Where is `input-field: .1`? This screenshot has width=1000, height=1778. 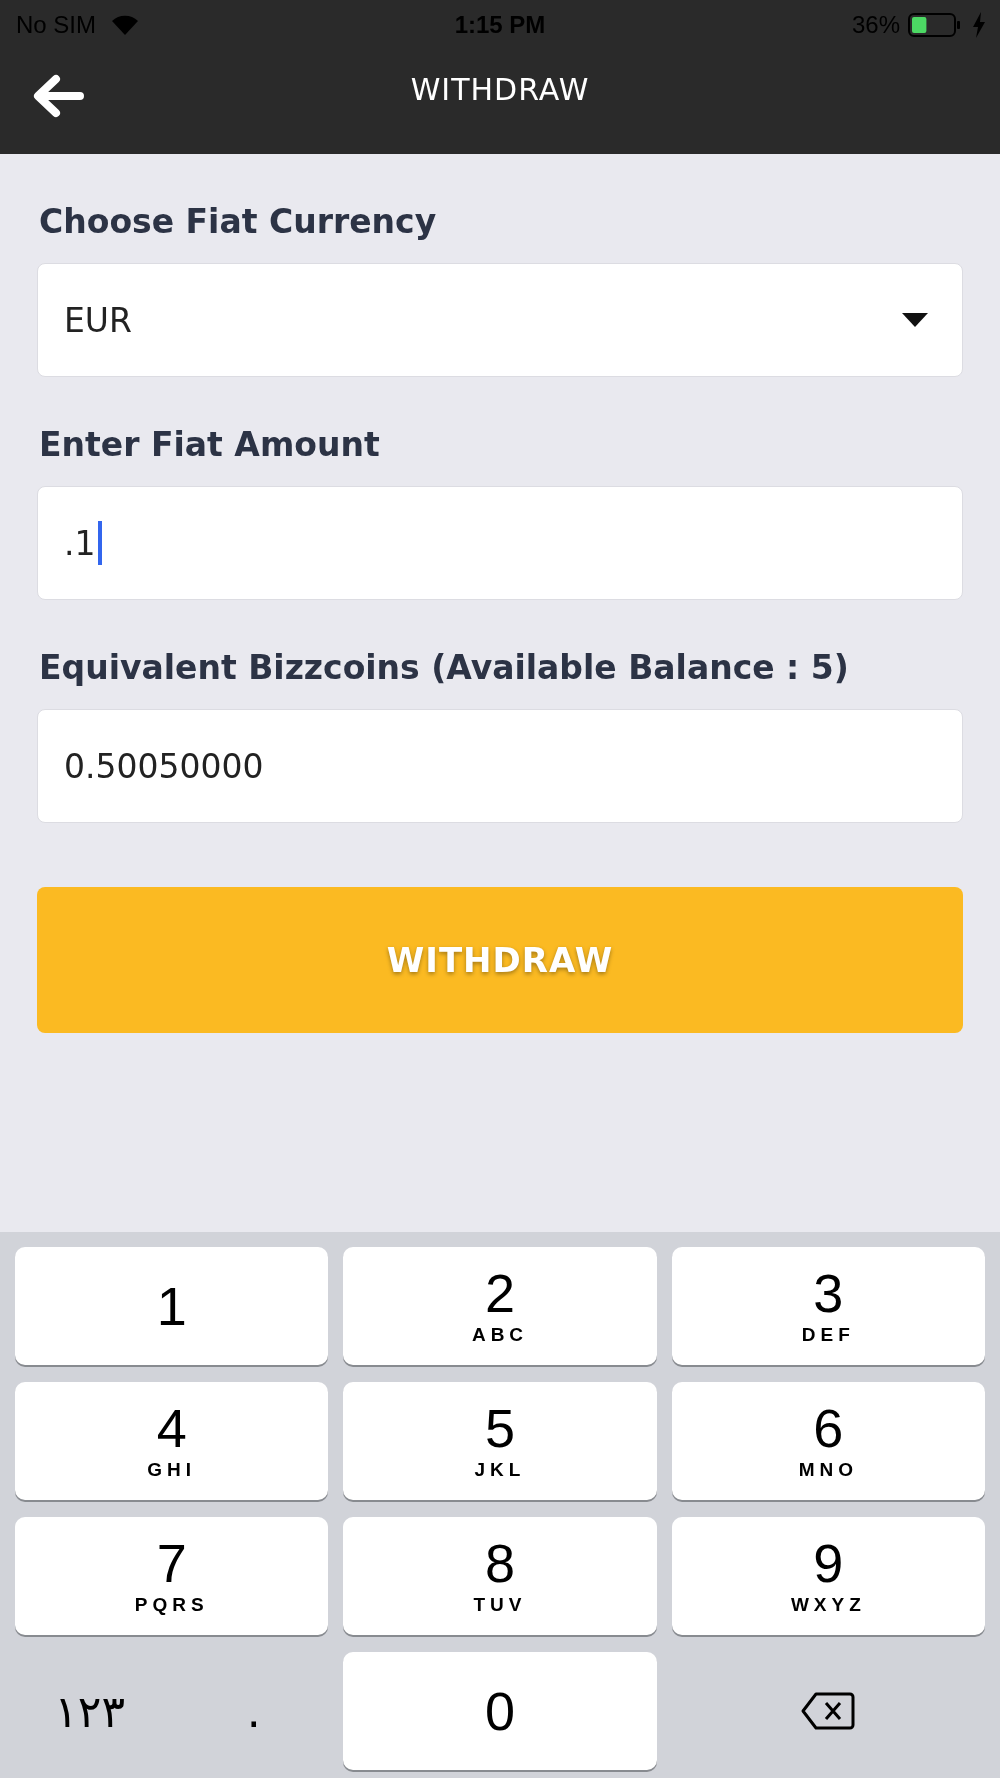 input-field: .1 is located at coordinates (500, 543).